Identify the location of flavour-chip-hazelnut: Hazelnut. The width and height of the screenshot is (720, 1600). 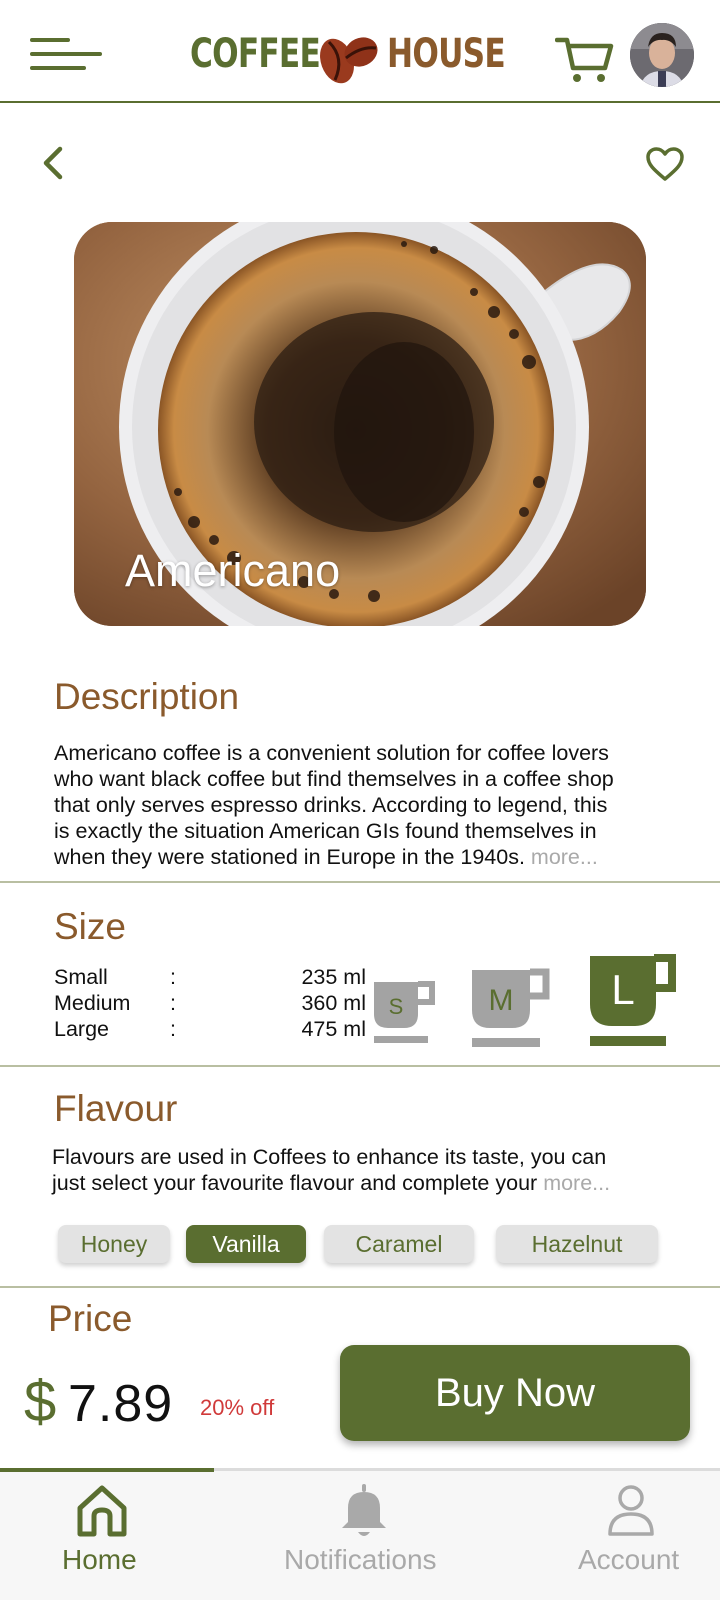
(577, 1244).